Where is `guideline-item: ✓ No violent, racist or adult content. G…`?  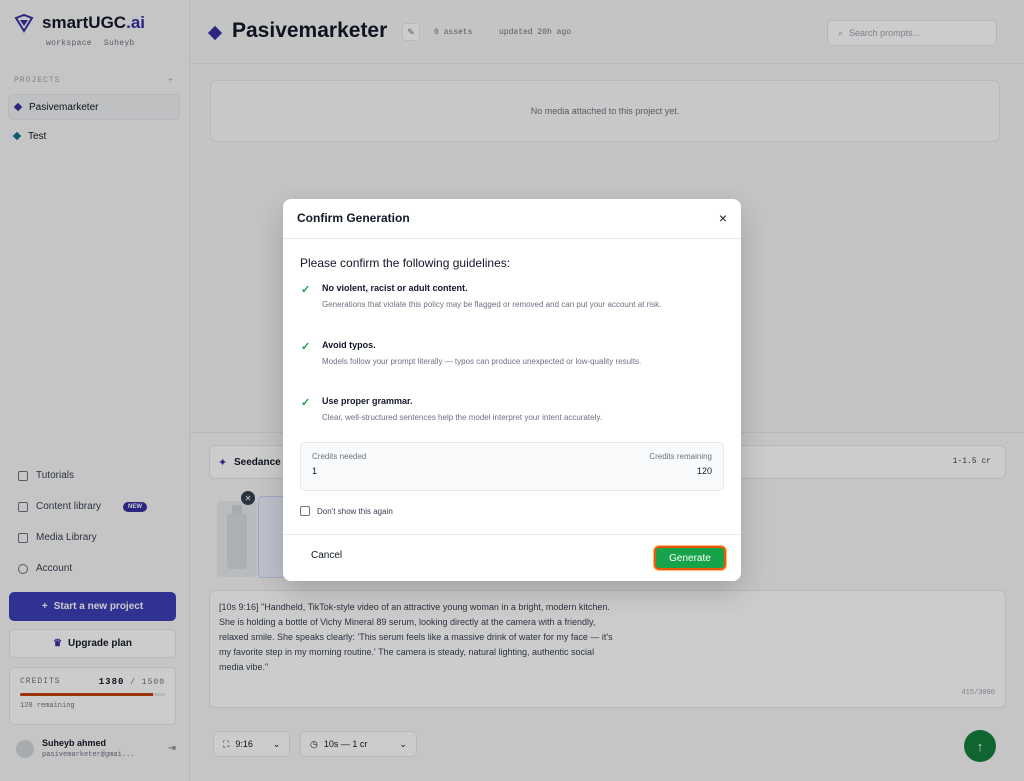 guideline-item: ✓ No violent, racist or adult content. G… is located at coordinates (481, 296).